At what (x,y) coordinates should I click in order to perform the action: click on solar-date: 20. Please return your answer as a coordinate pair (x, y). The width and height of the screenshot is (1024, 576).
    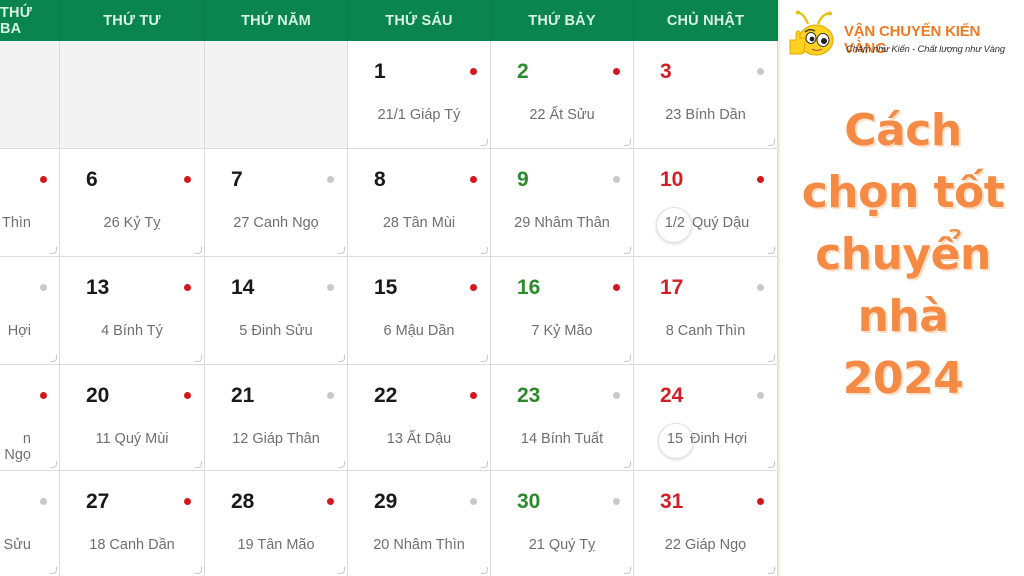
    Looking at the image, I should click on (98, 395).